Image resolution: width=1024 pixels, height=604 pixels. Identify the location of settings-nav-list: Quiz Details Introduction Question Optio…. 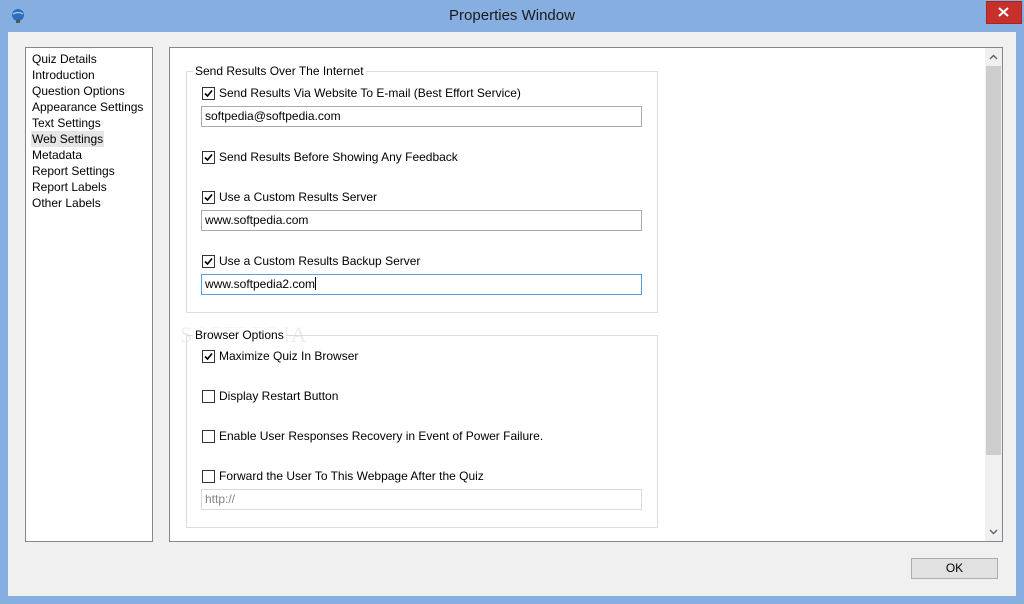
(89, 294).